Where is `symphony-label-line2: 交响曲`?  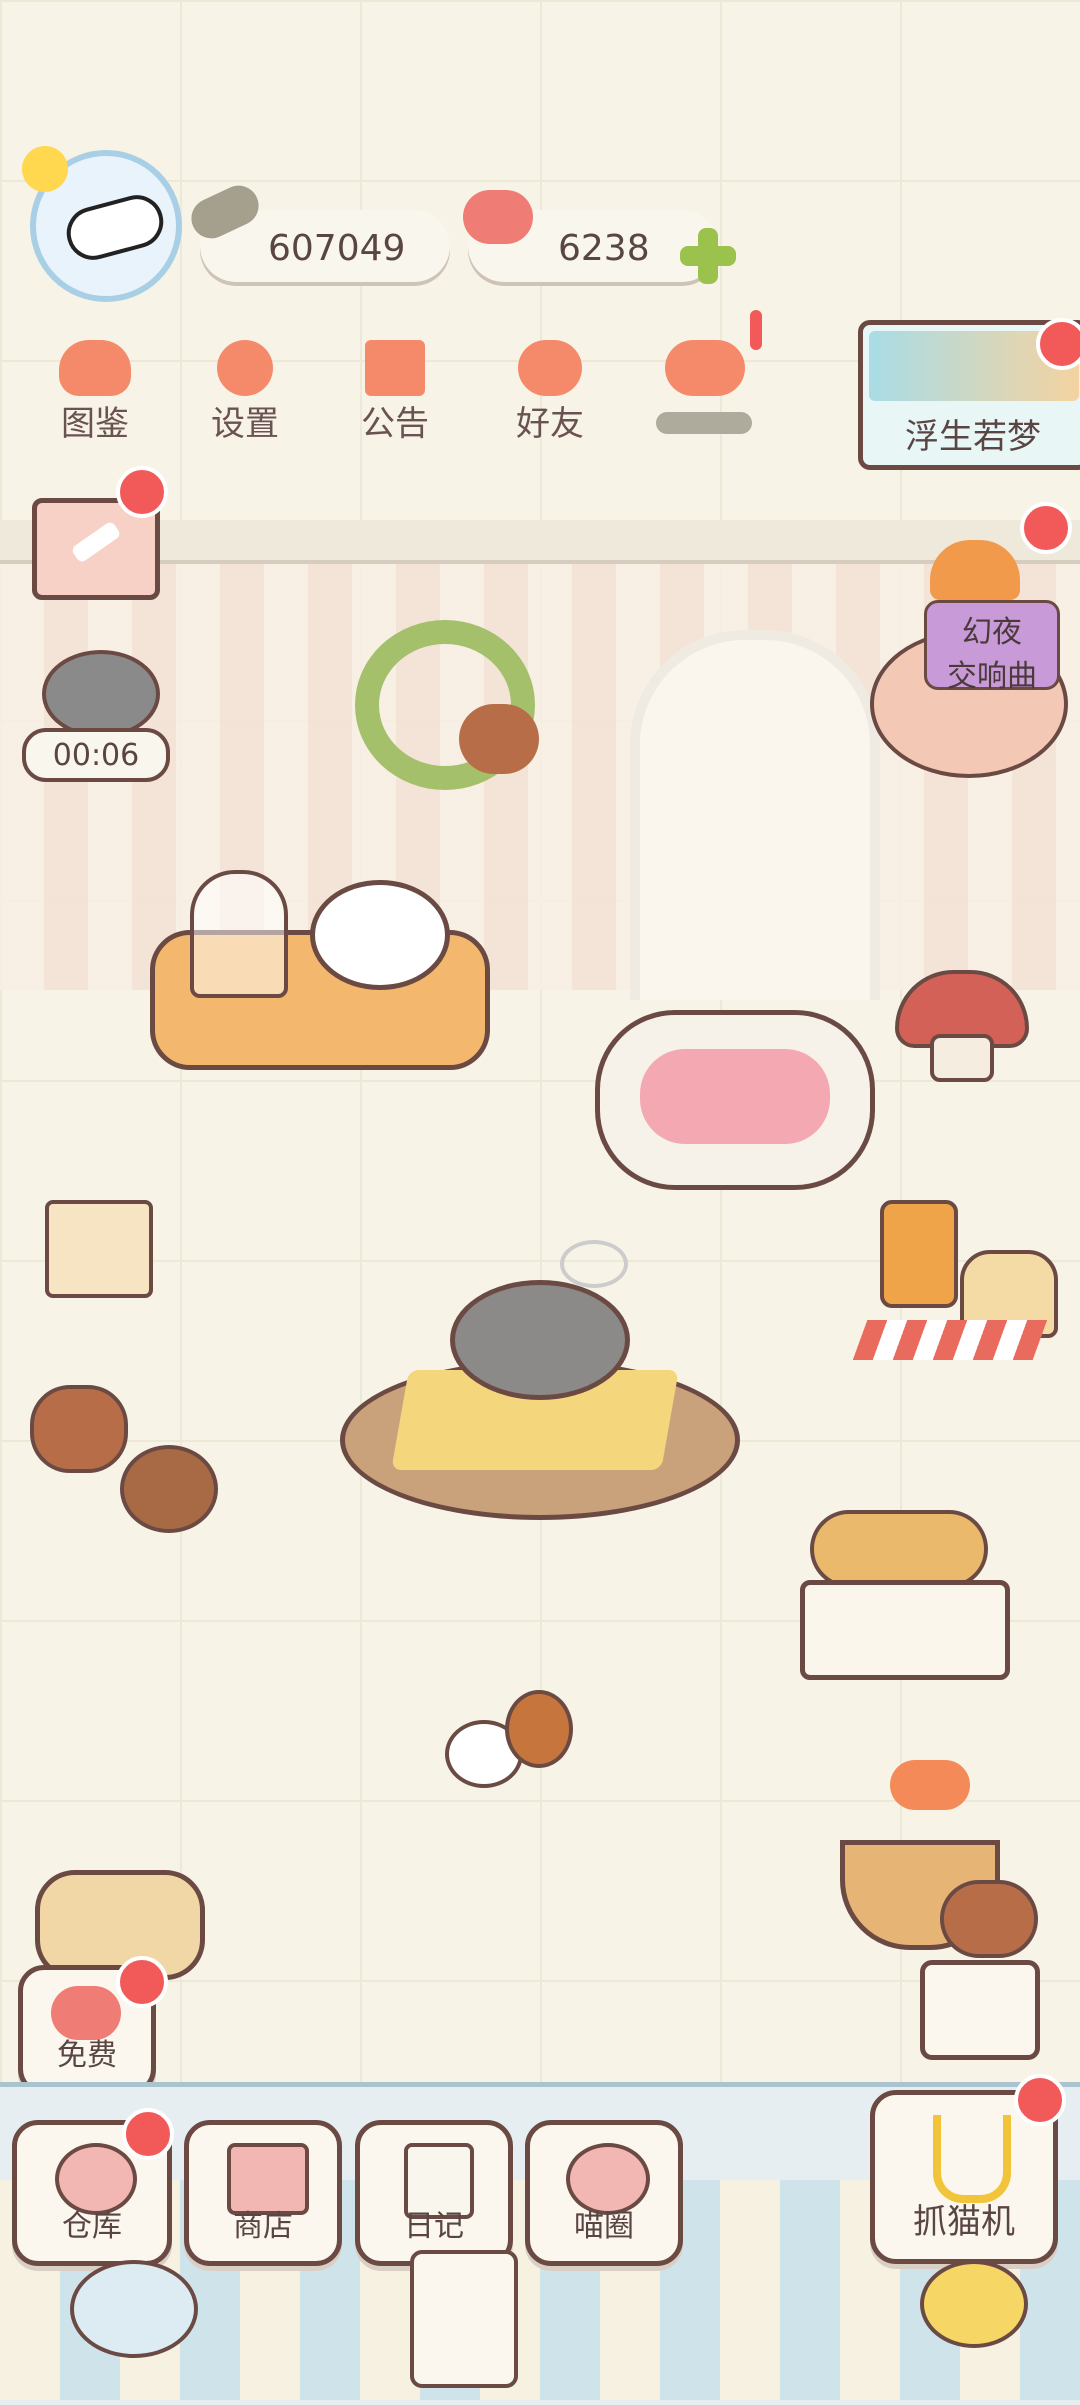
symphony-label-line2: 交响曲 is located at coordinates (992, 676).